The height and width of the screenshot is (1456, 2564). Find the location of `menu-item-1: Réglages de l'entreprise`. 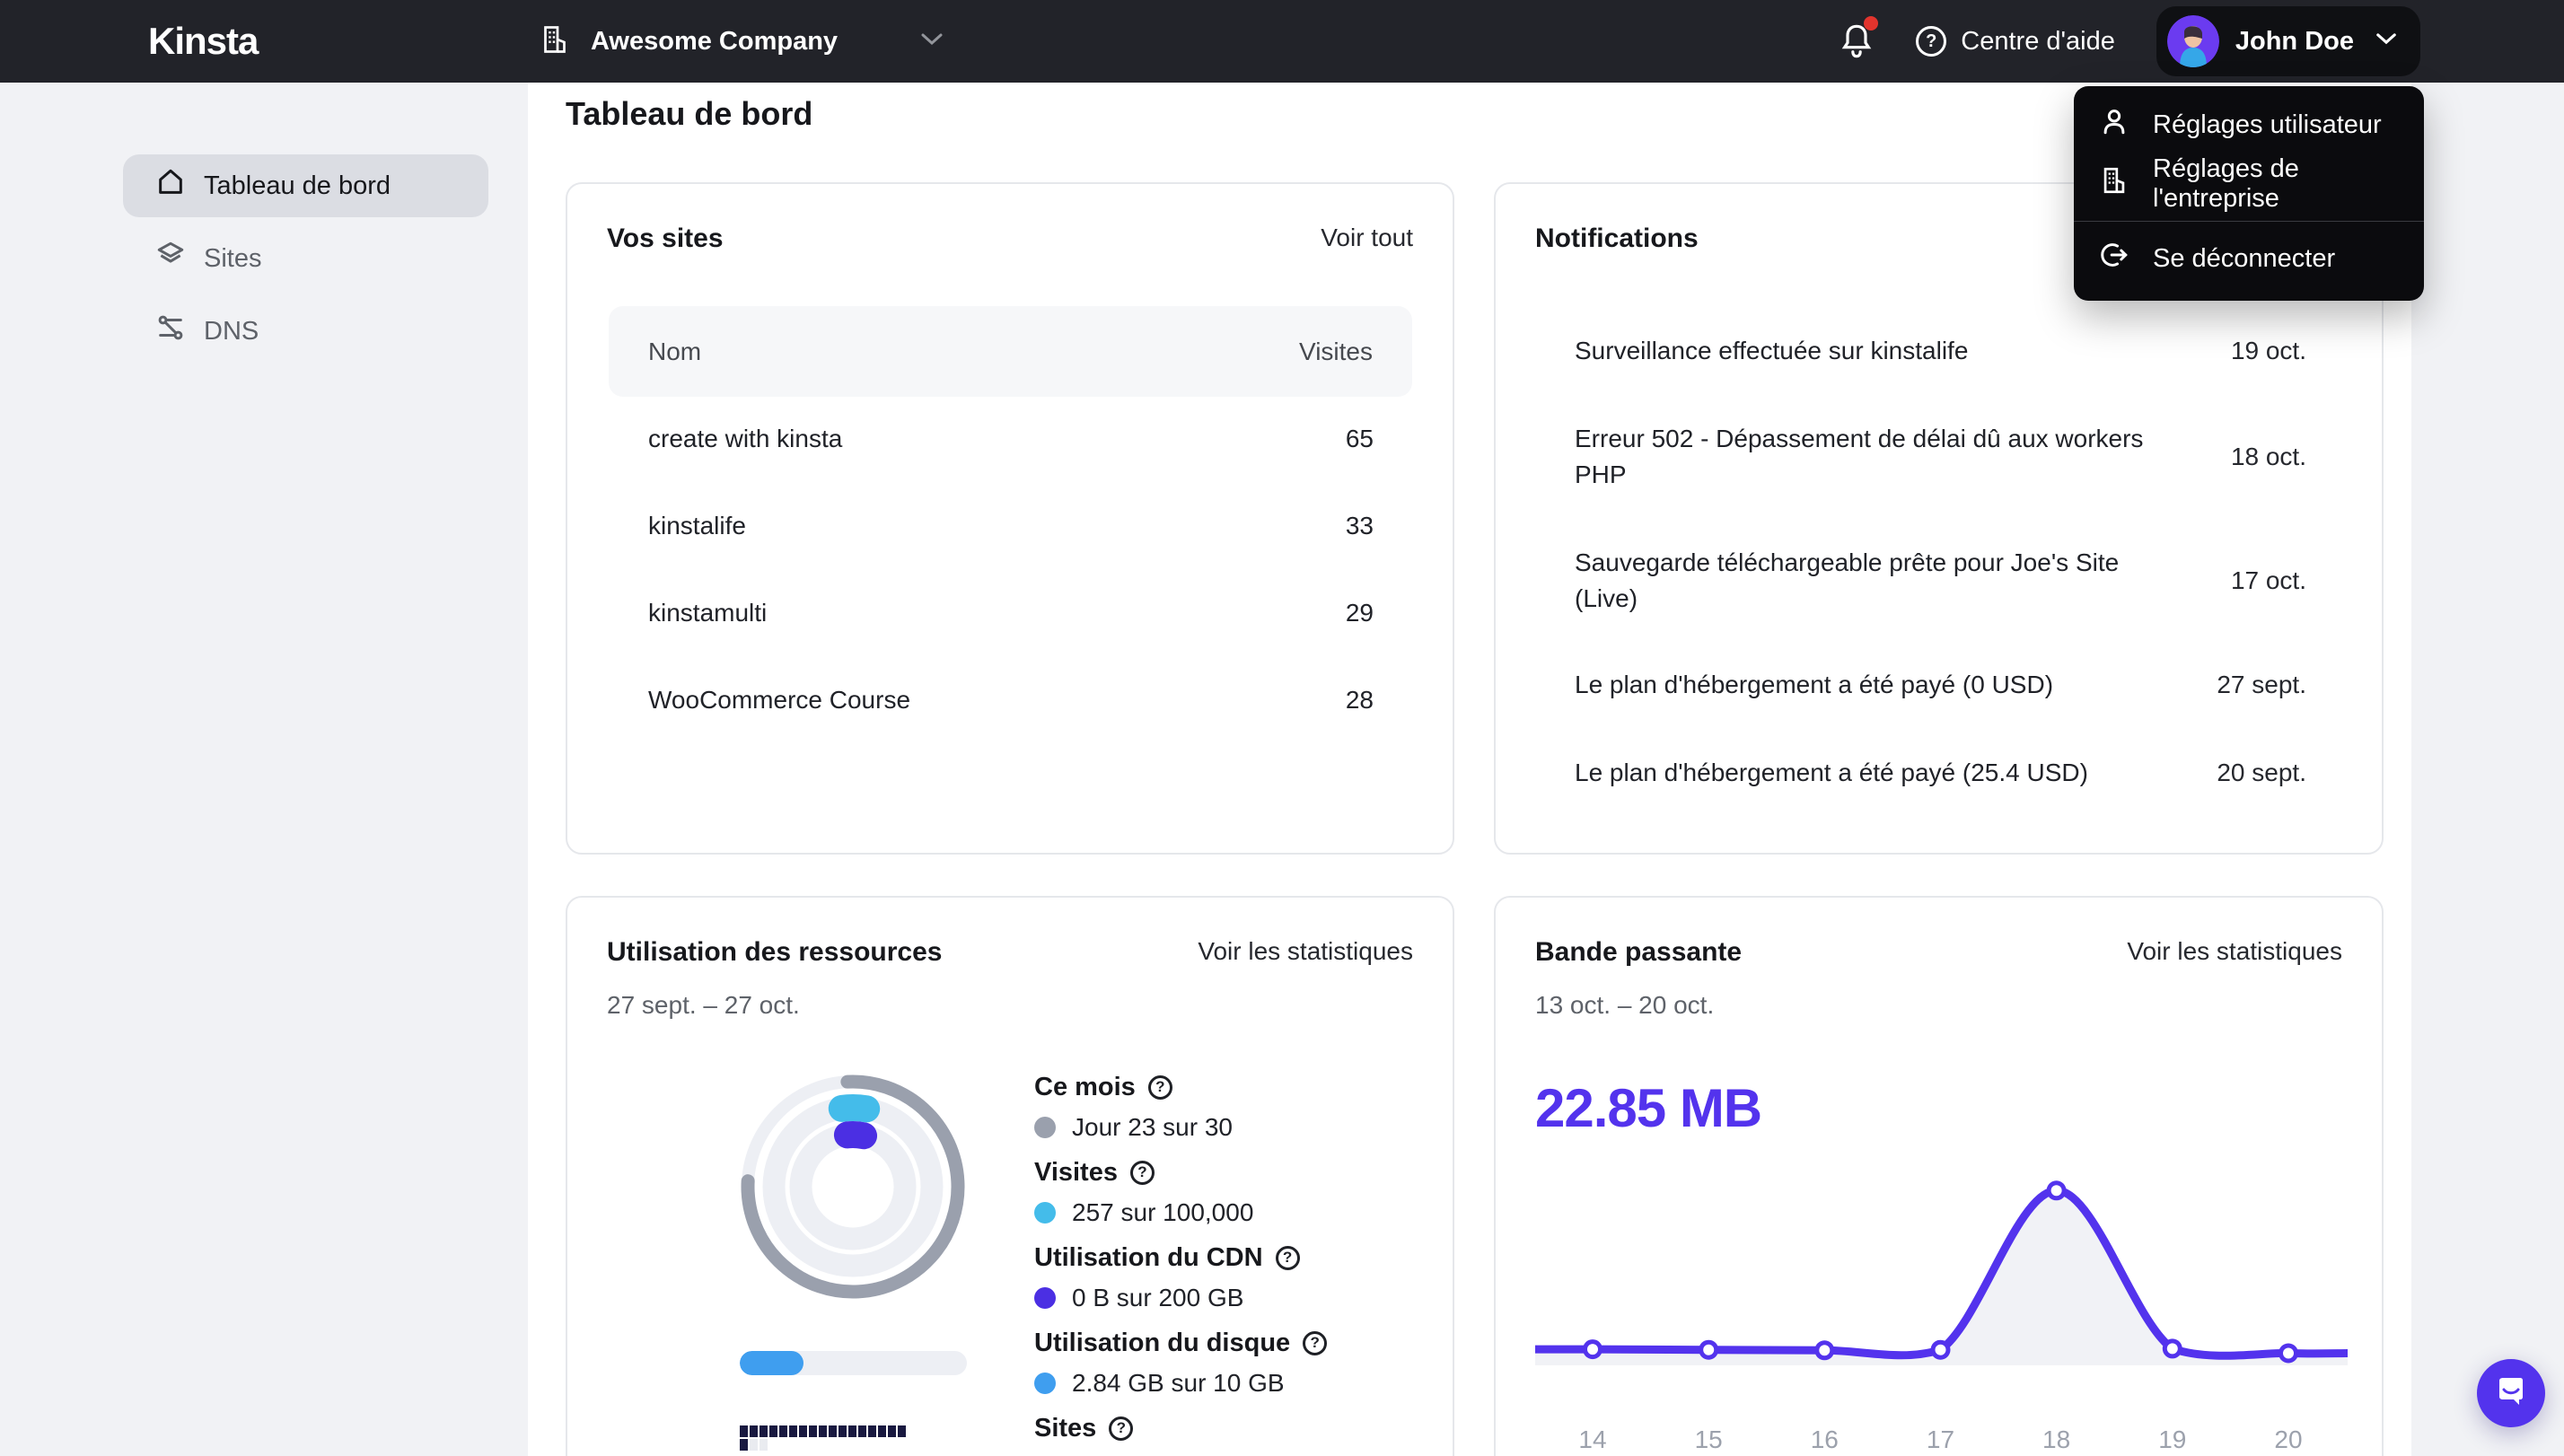

menu-item-1: Réglages de l'entreprise is located at coordinates (2249, 184).